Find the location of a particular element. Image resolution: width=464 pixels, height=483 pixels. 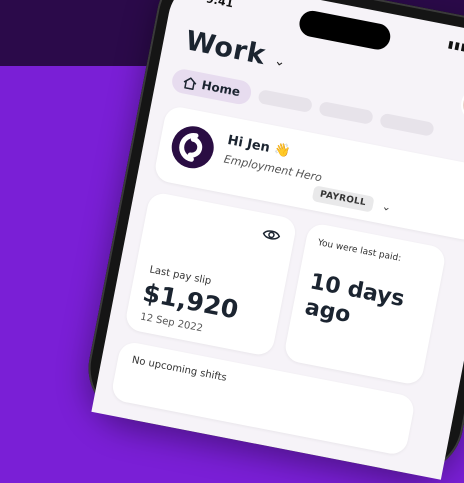

avatar is located at coordinates (461, 105).